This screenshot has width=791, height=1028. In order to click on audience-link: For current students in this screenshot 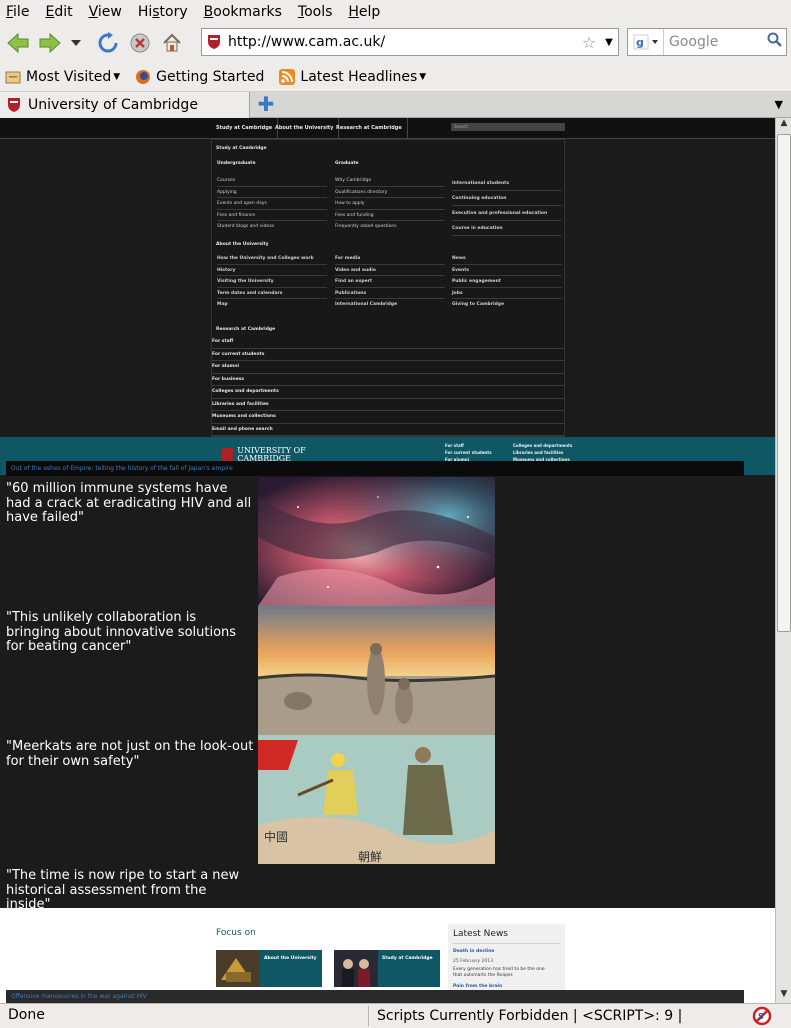, I will do `click(388, 355)`.